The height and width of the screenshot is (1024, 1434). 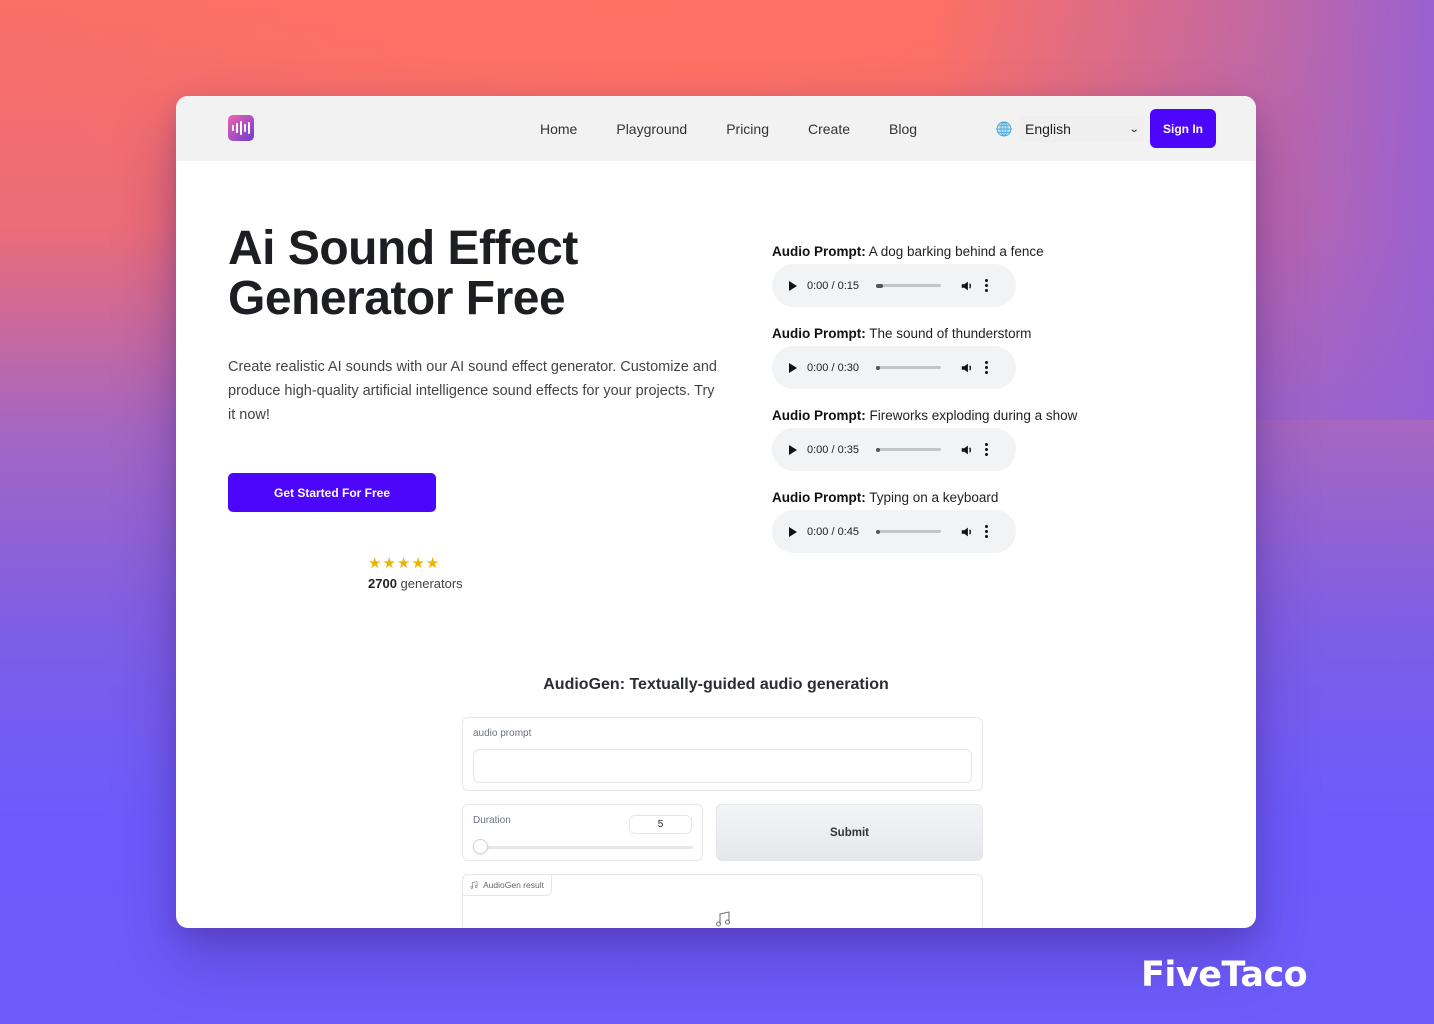 What do you see at coordinates (948, 333) in the screenshot?
I see `audio-prompt-value: The sound of thunderstorm` at bounding box center [948, 333].